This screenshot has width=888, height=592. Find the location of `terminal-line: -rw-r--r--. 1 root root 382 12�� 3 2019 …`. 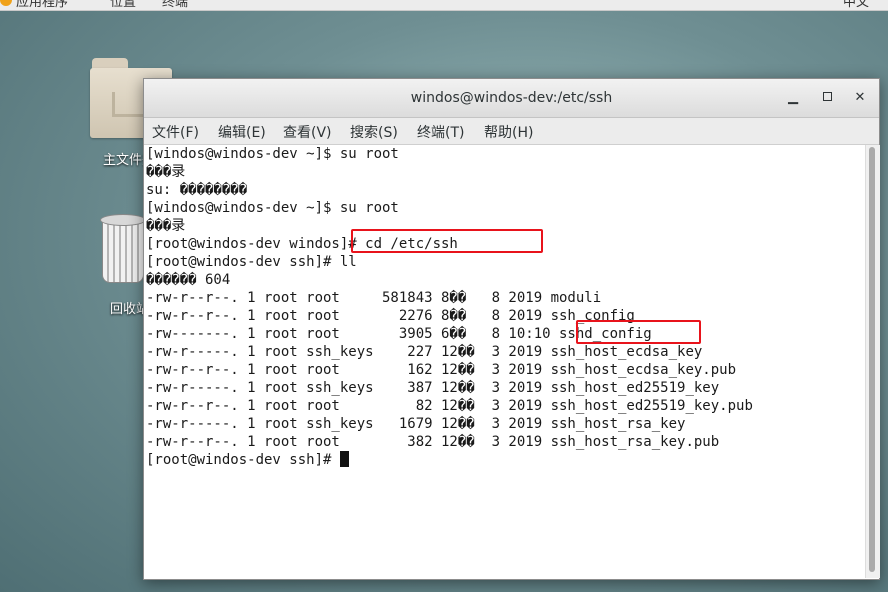

terminal-line: -rw-r--r--. 1 root root 382 12�� 3 2019 … is located at coordinates (433, 442).